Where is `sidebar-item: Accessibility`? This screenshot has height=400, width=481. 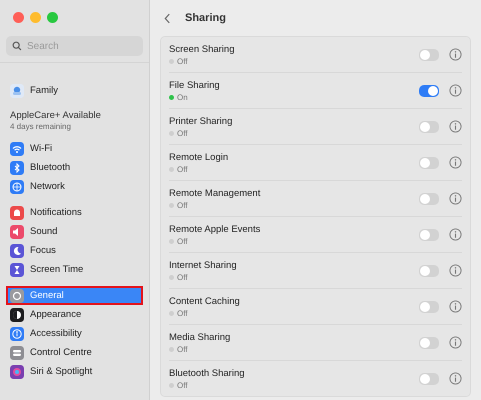
sidebar-item: Accessibility is located at coordinates (74, 333).